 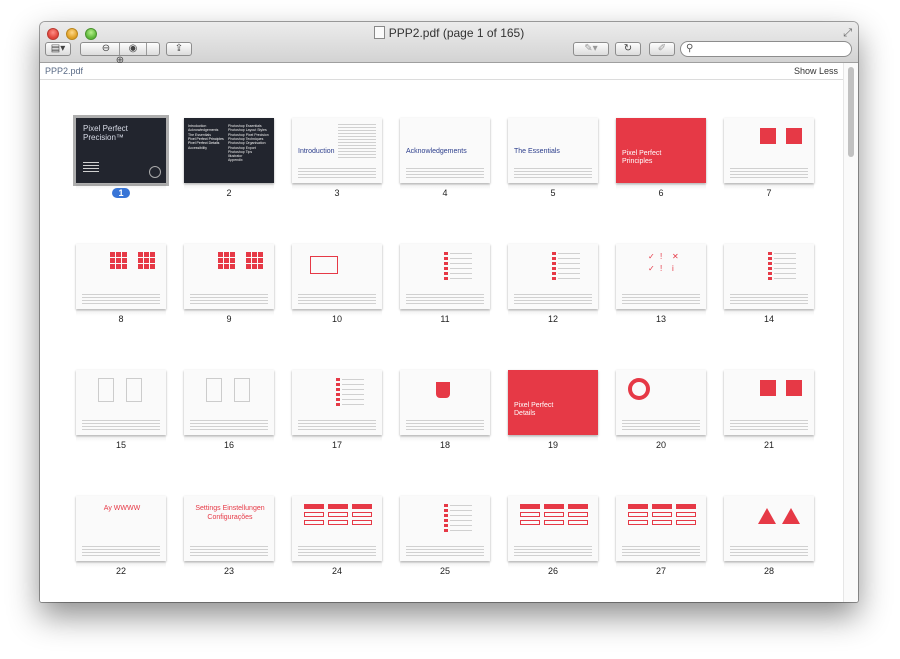 I want to click on page-thumbnail-23: Settings Einstellungen Configurações 23, so click(x=229, y=538).